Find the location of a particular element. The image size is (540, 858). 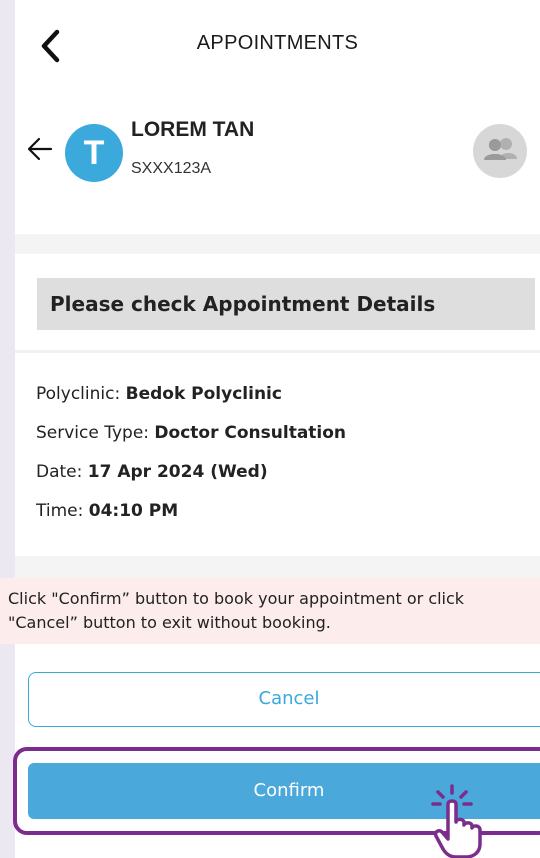

section-heading: Please check Appointment Details is located at coordinates (286, 304).